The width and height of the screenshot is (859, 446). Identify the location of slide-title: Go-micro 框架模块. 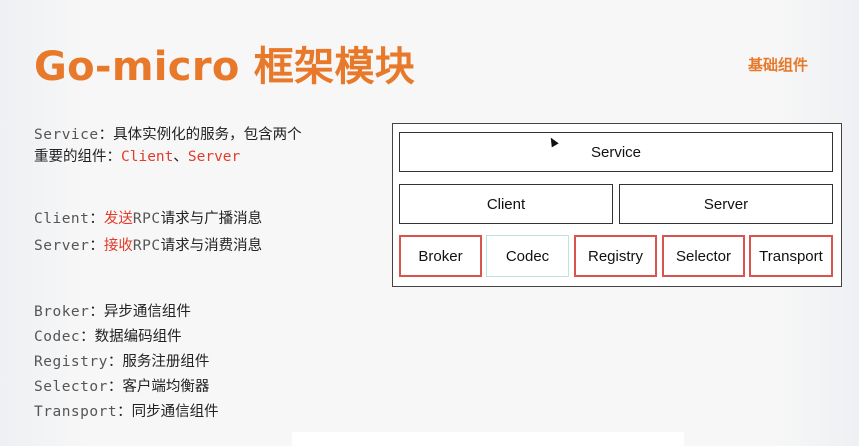
(225, 67).